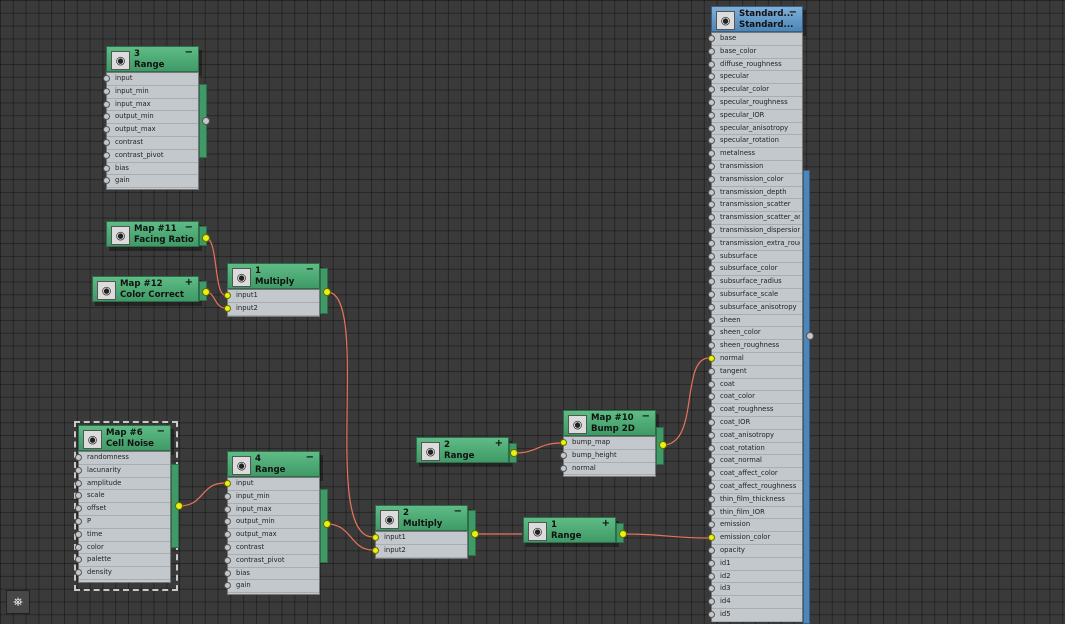  Describe the element at coordinates (122, 458) in the screenshot. I see `input-port: randomness` at that location.